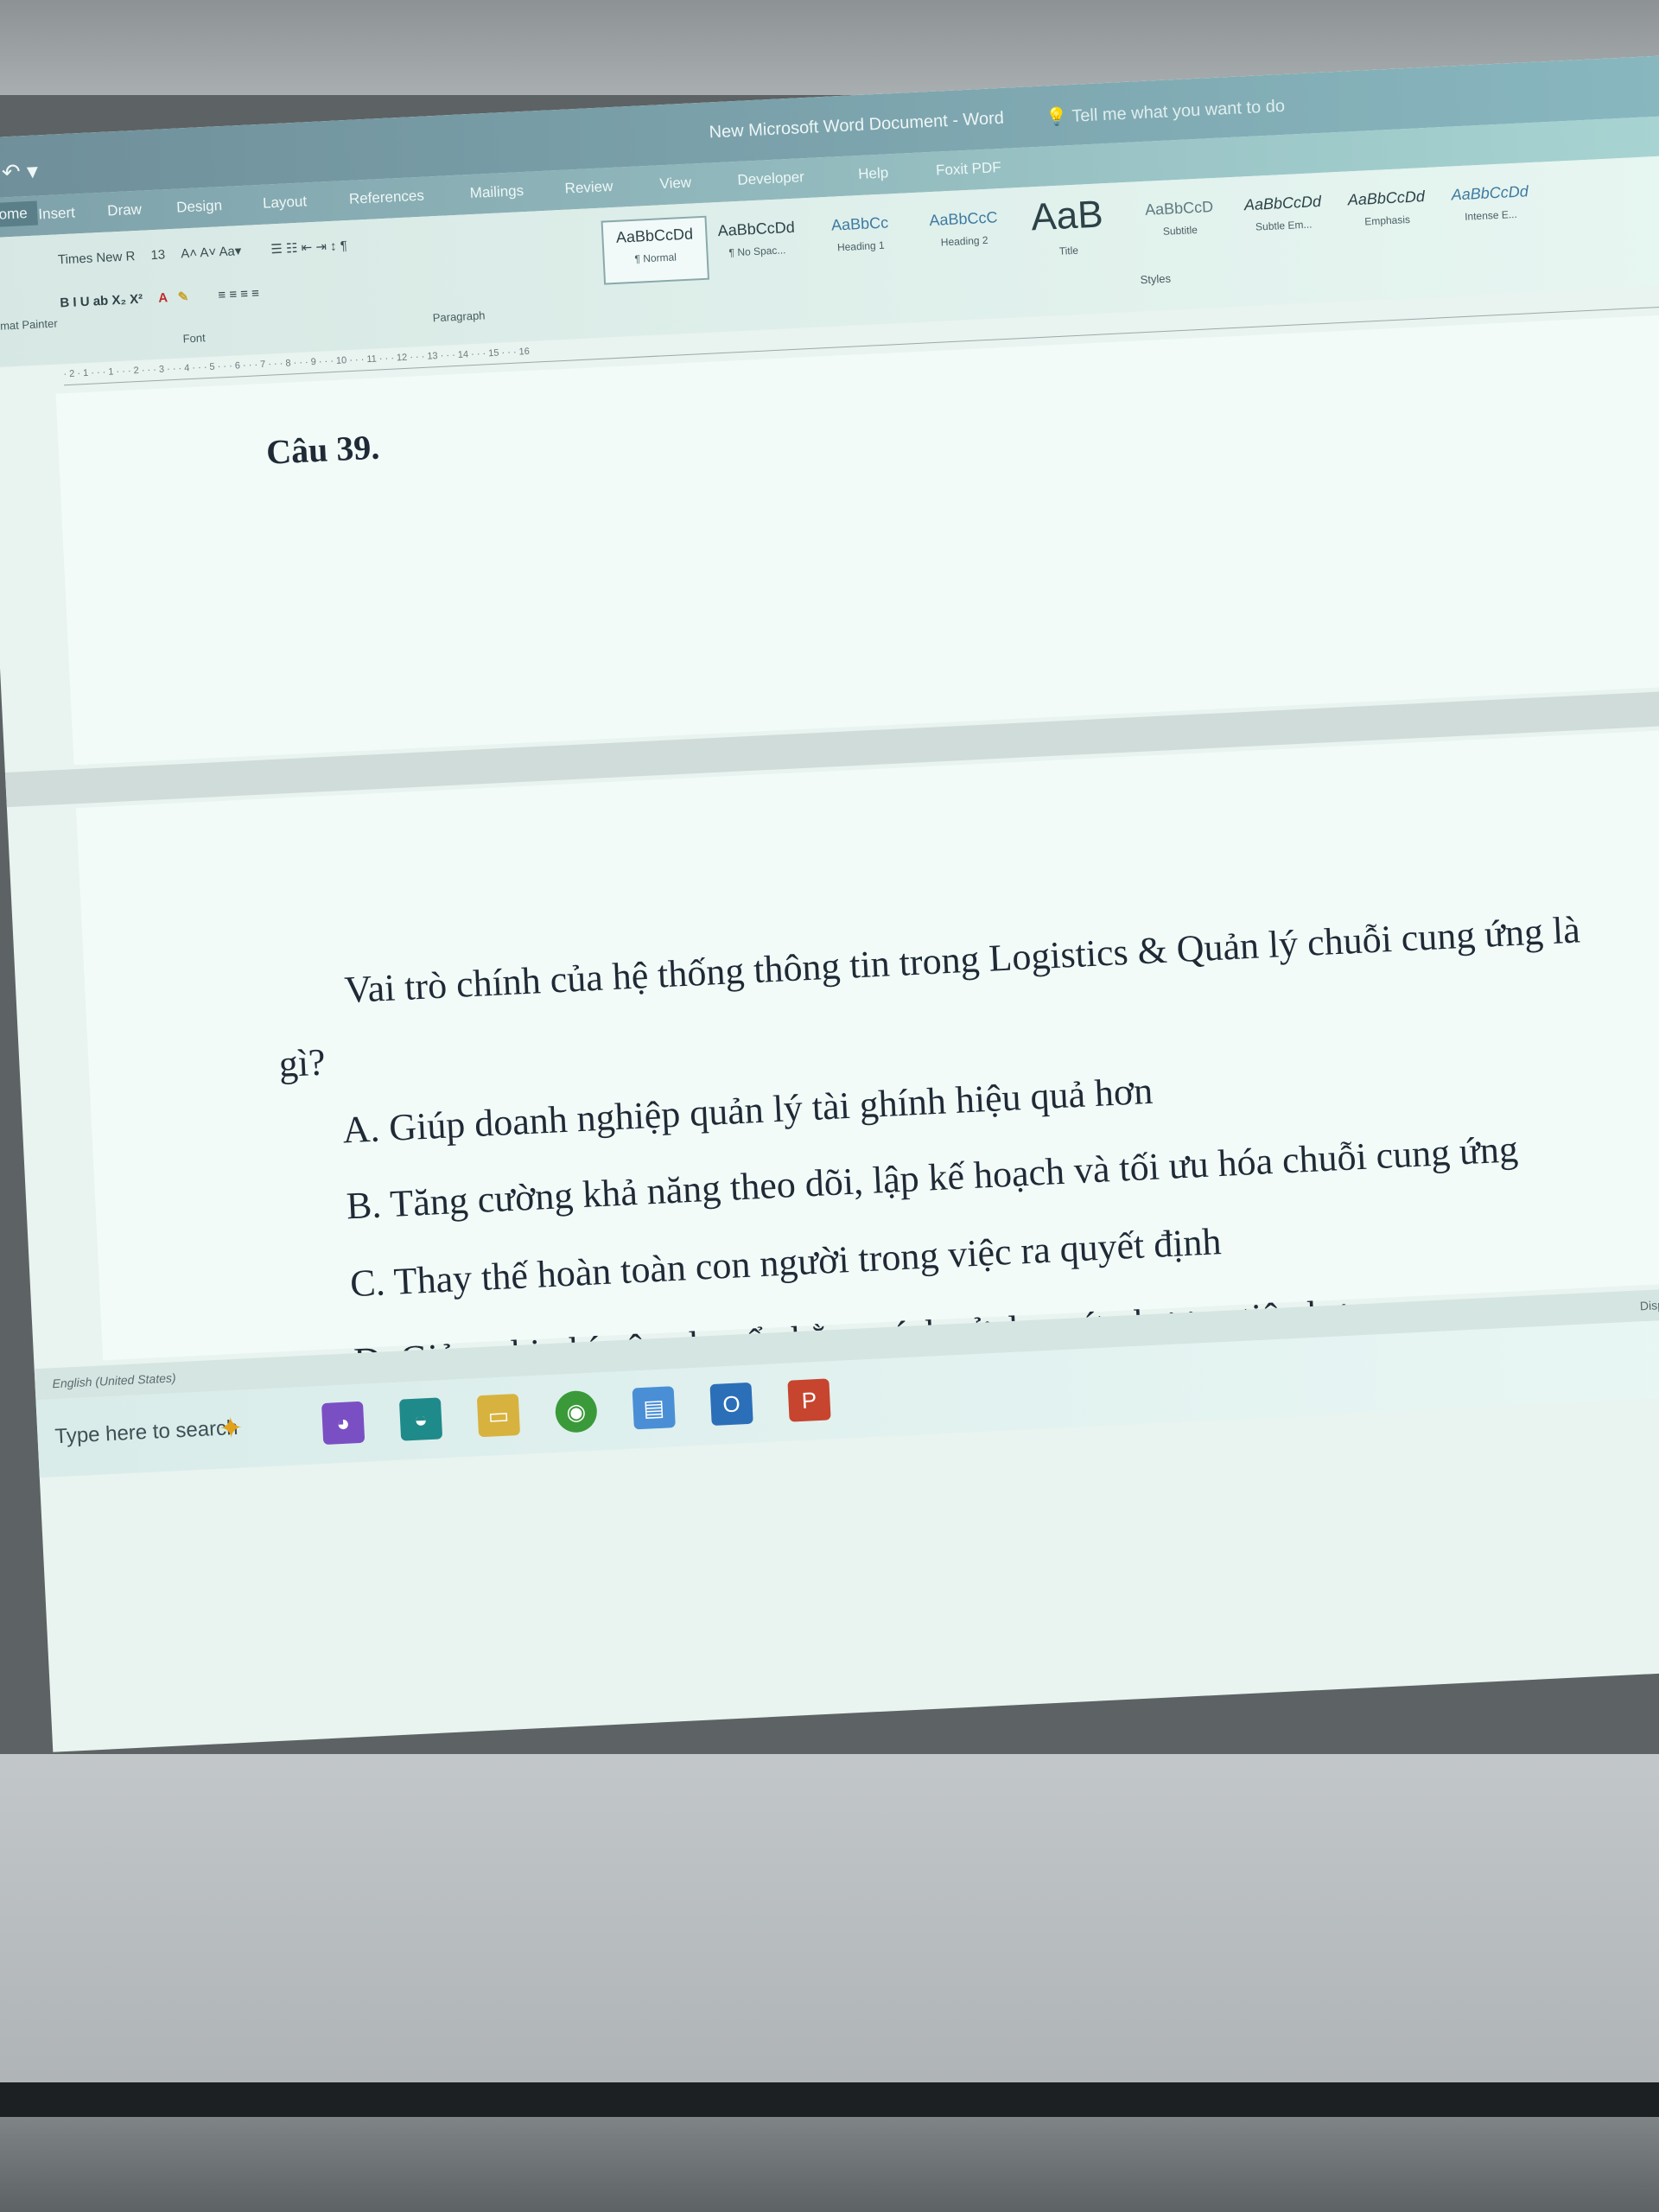  Describe the element at coordinates (496, 192) in the screenshot. I see `tab-mailings: Mailings` at that location.